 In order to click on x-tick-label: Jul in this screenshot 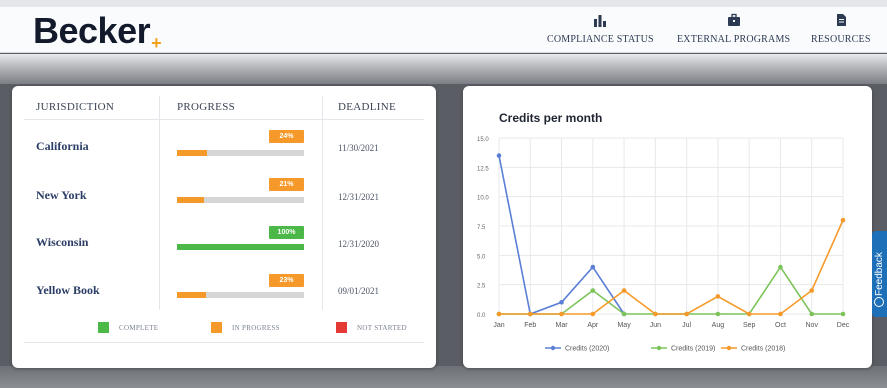, I will do `click(686, 325)`.